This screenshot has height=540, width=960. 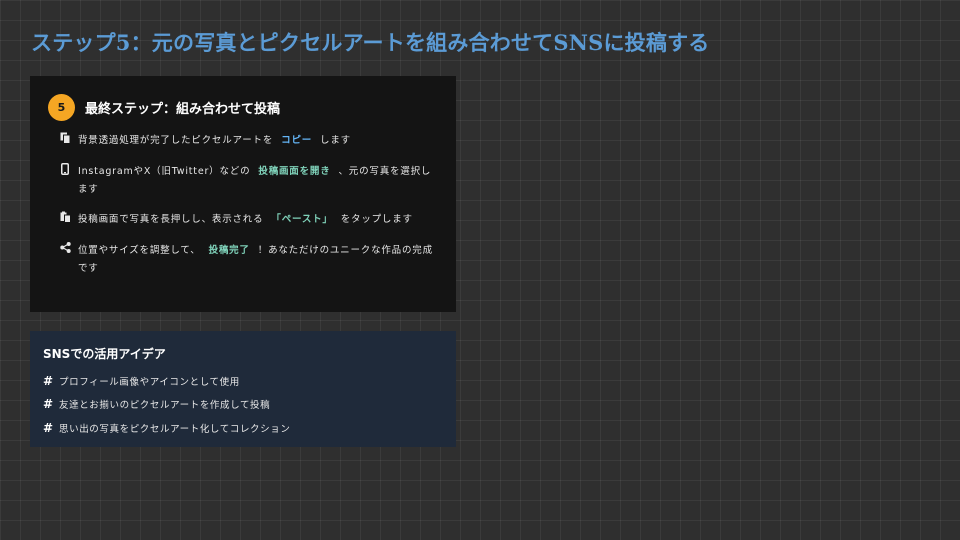 I want to click on steps-card-header: 5 最終ステップ：組み合わせて投稿, so click(x=164, y=107).